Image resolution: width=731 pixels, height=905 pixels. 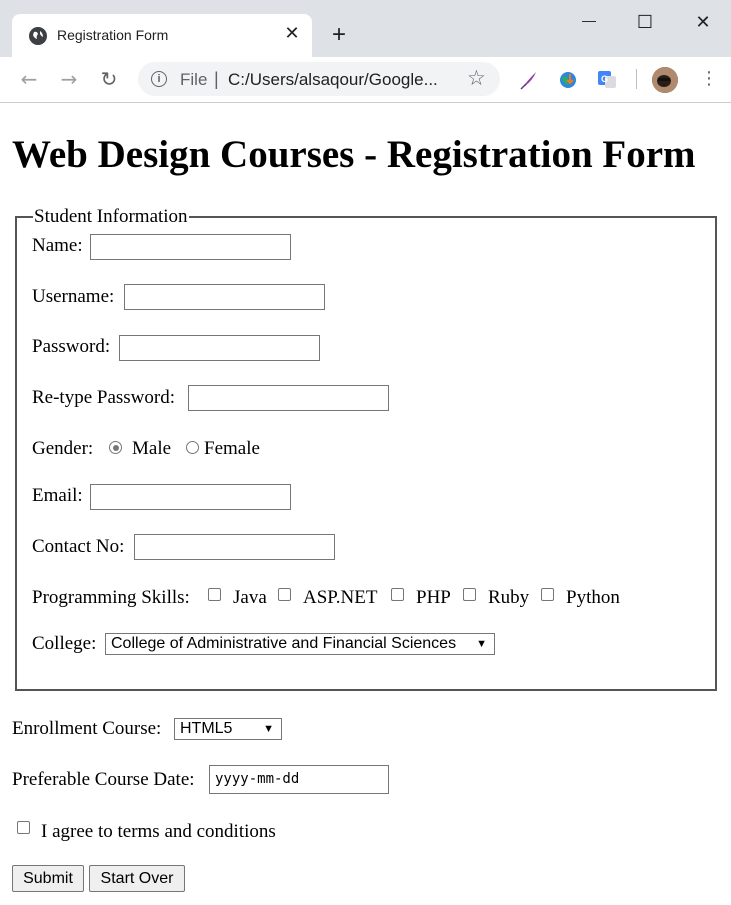 What do you see at coordinates (63, 448) in the screenshot?
I see `gender-label: Gender:` at bounding box center [63, 448].